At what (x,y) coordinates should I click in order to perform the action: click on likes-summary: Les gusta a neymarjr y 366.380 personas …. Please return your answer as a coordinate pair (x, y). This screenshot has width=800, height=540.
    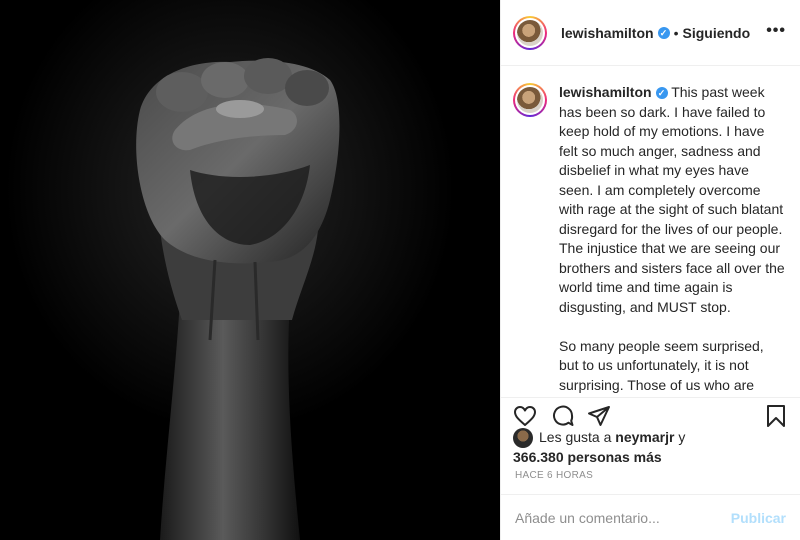
    Looking at the image, I should click on (653, 447).